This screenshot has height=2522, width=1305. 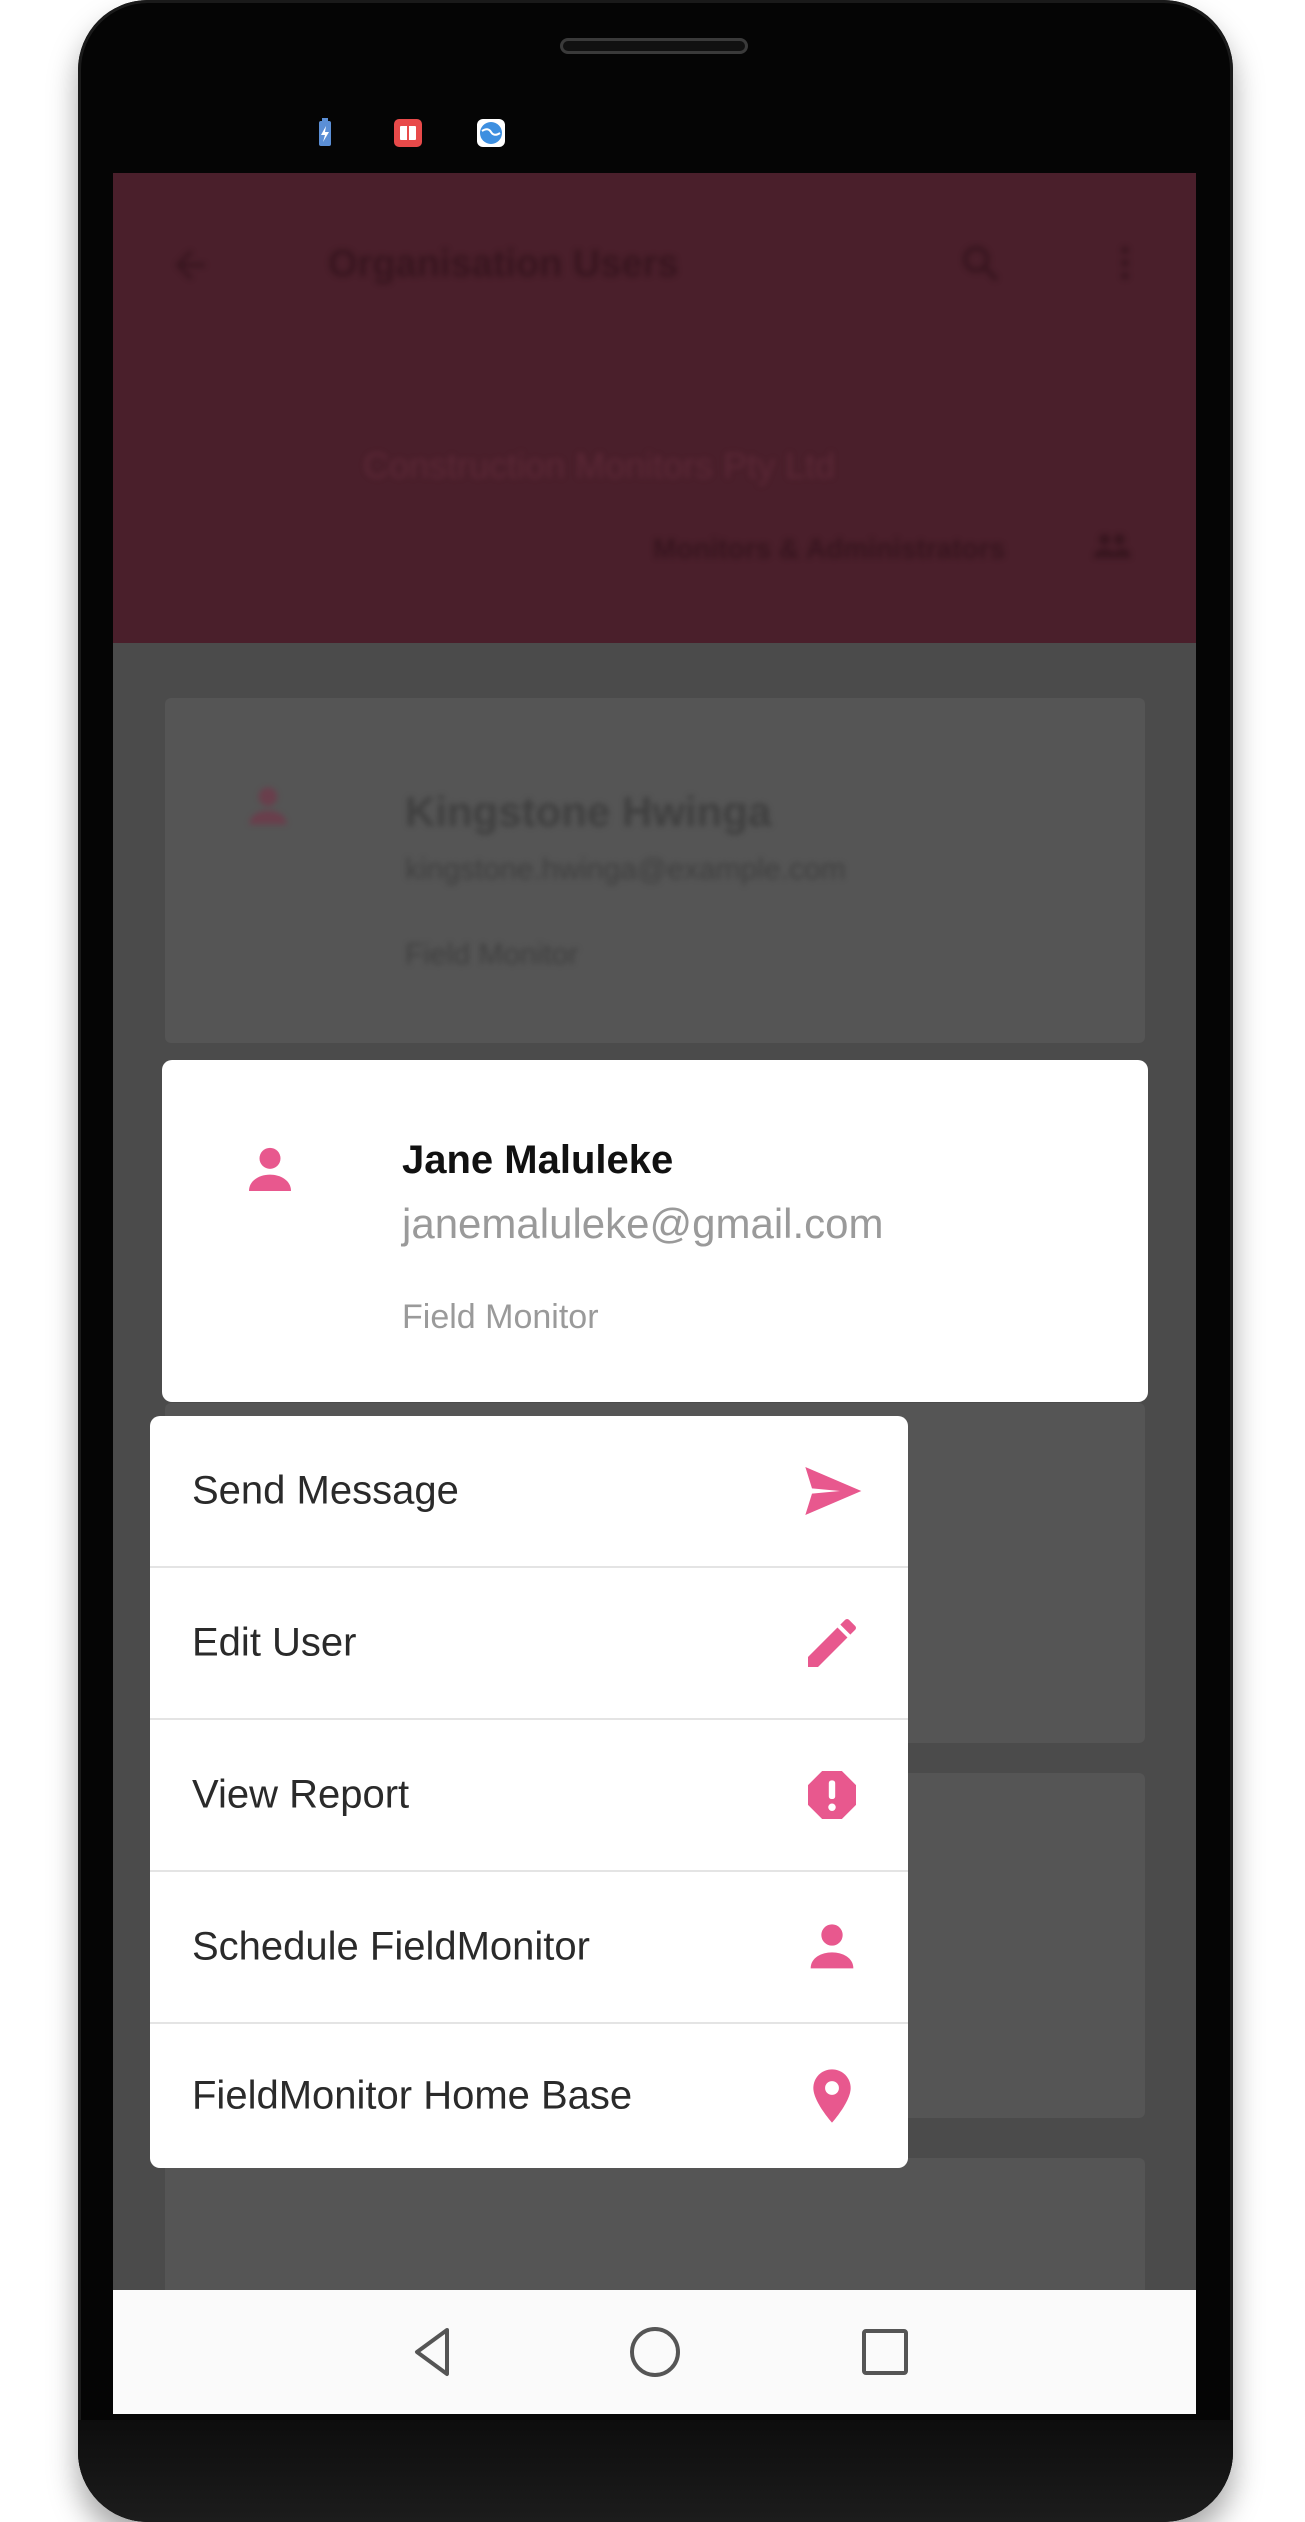 What do you see at coordinates (325, 132) in the screenshot?
I see `battery-charging-icon` at bounding box center [325, 132].